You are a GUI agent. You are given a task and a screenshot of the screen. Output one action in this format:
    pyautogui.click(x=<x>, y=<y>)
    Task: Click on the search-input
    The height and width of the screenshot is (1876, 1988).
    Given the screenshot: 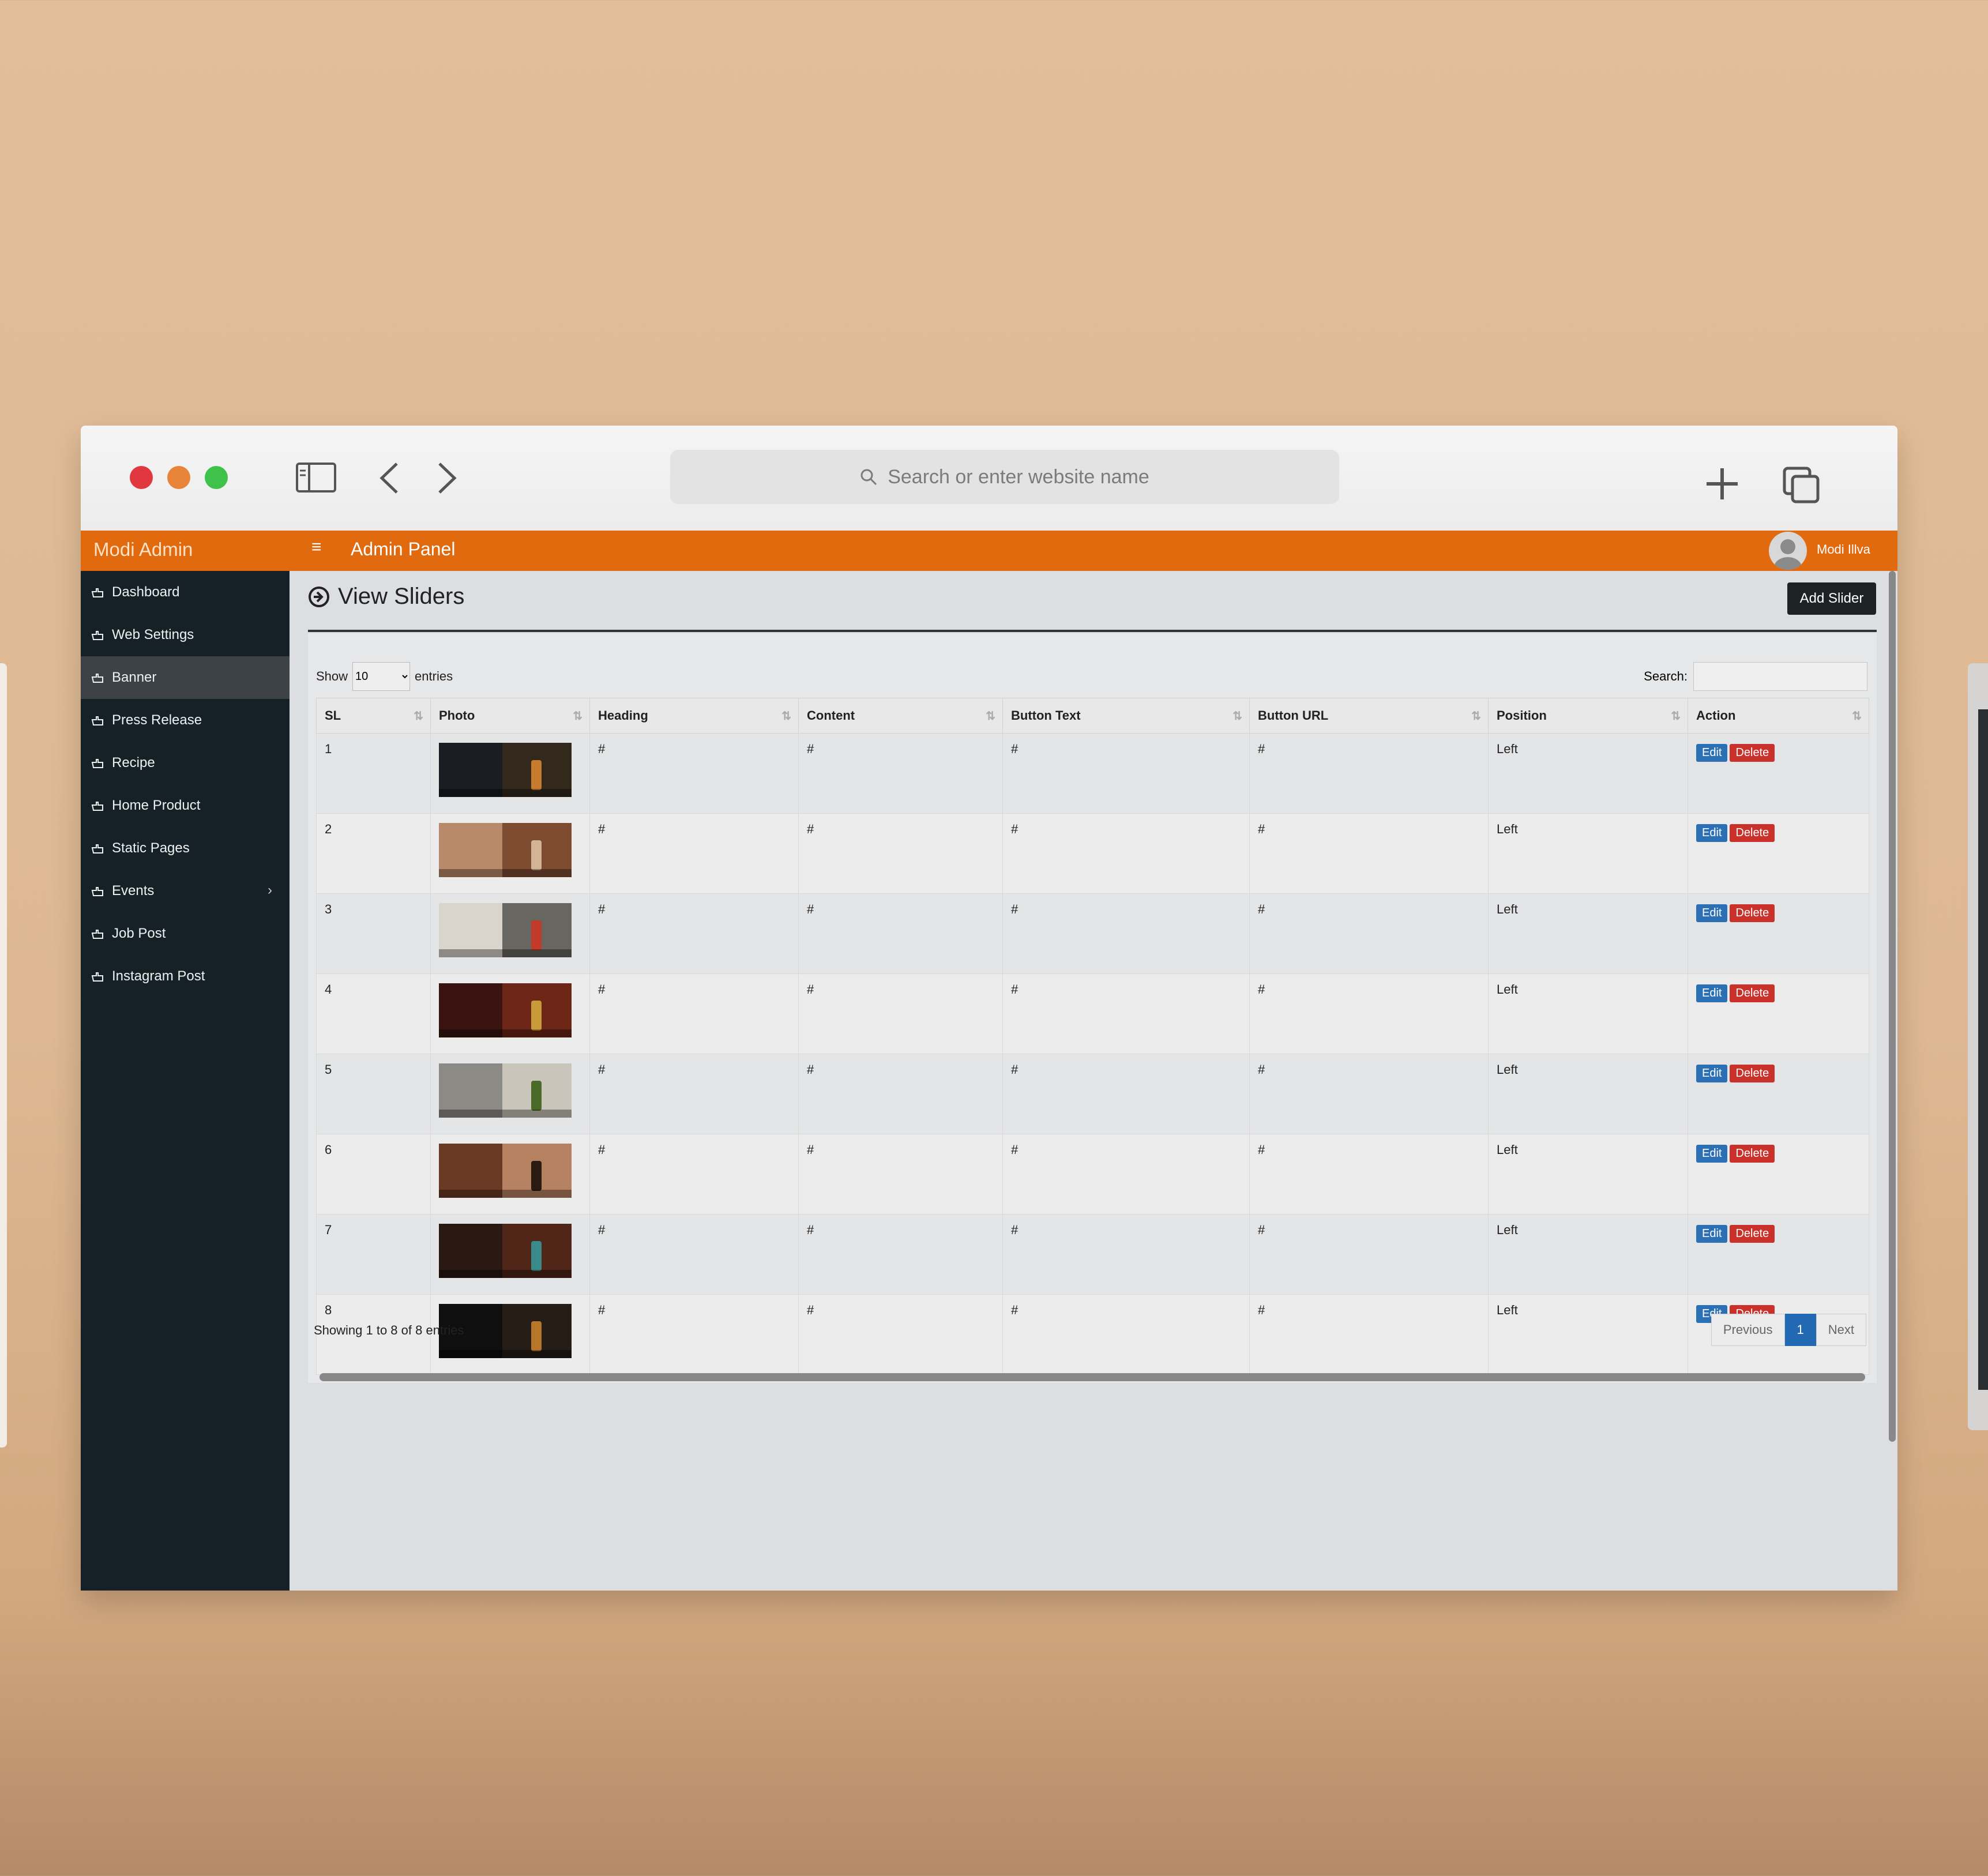 What is the action you would take?
    pyautogui.click(x=1780, y=676)
    